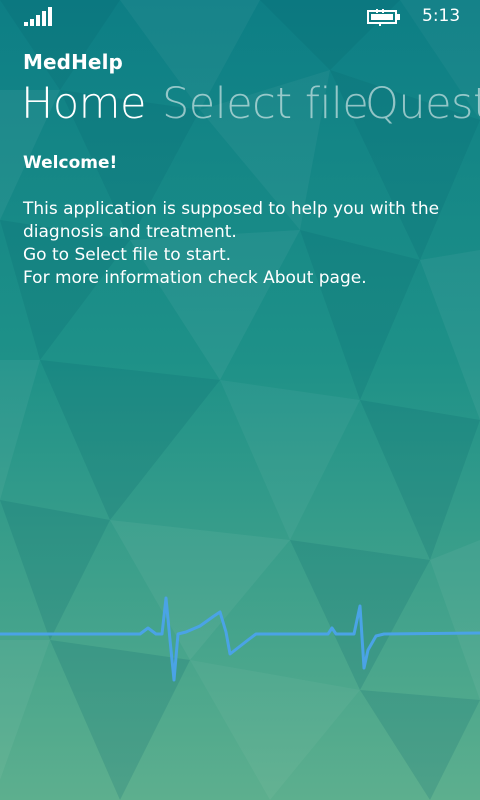 The width and height of the screenshot is (480, 800). I want to click on about-hint-line: For more information check About page., so click(195, 278).